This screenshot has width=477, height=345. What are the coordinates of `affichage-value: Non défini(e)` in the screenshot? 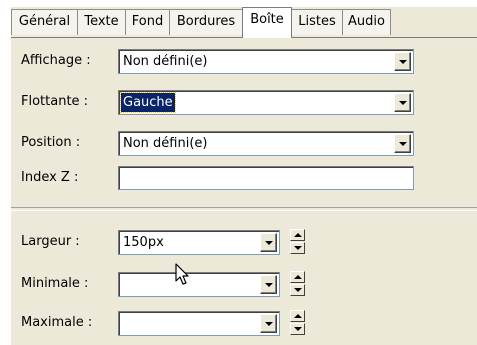 It's located at (165, 61).